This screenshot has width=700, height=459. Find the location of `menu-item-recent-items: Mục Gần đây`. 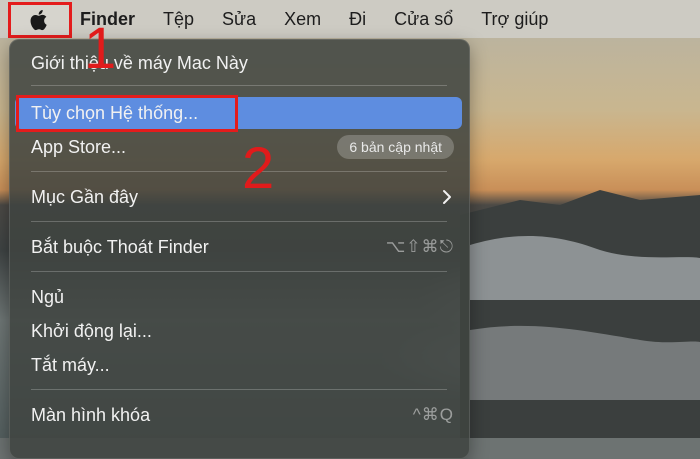

menu-item-recent-items: Mục Gần đây is located at coordinates (238, 197).